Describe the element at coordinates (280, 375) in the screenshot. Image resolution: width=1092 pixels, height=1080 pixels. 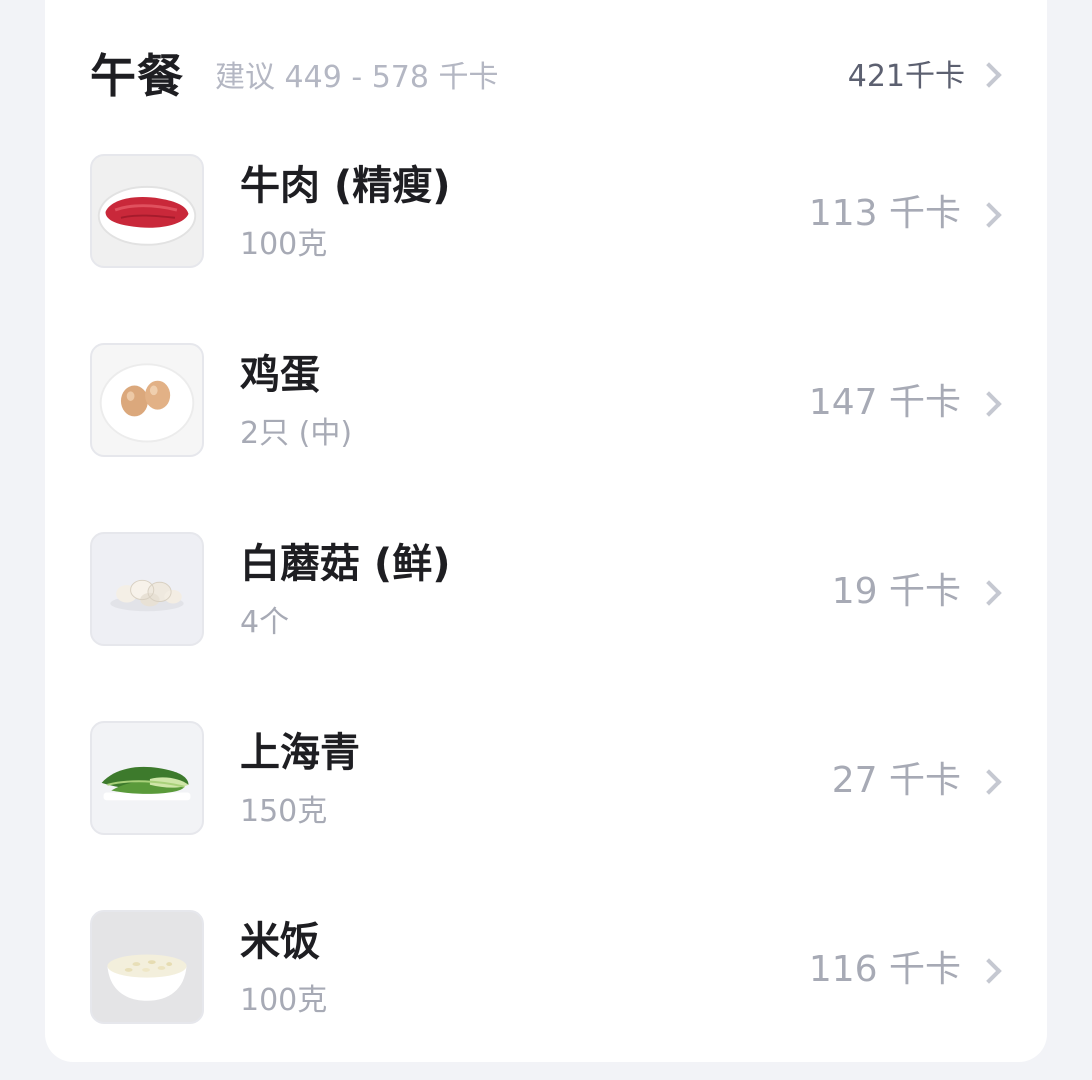
I see `food-name: 鸡蛋` at that location.